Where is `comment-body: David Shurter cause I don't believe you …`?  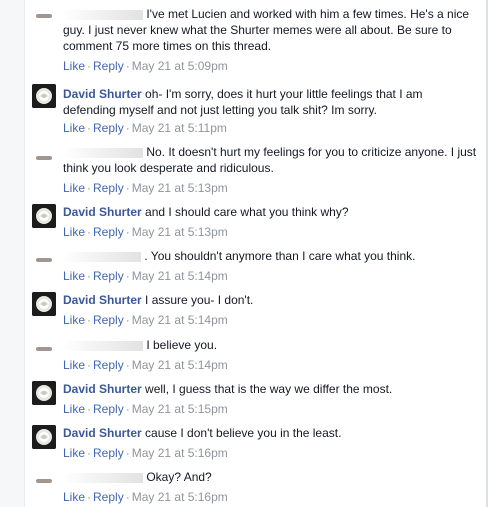
comment-body: David Shurter cause I don't believe you … is located at coordinates (270, 433).